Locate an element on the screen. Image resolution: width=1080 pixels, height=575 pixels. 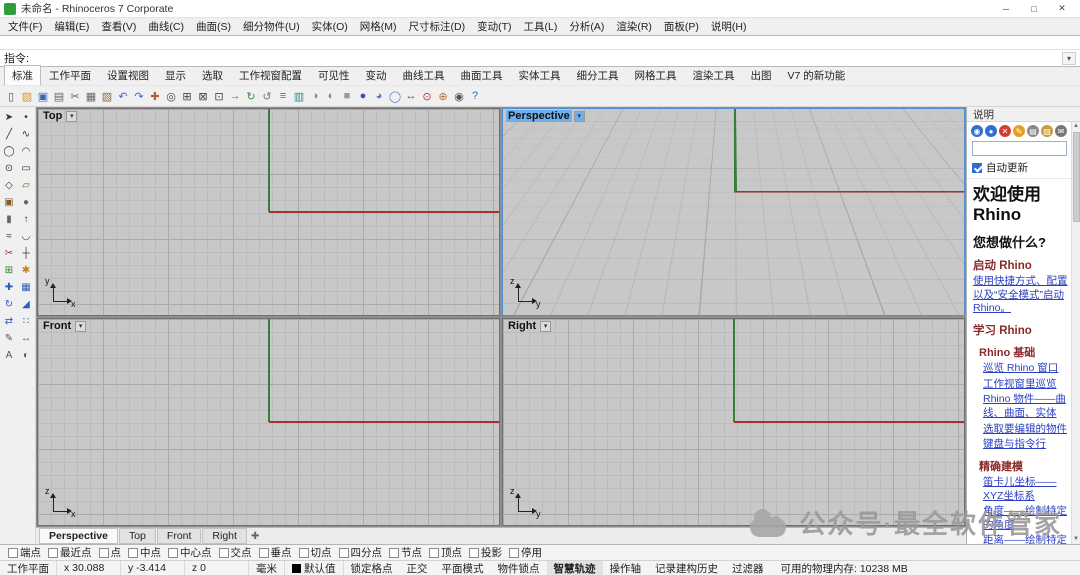
help-link: Rhino 物件——曲线、曲面、实体 is located at coordinates (1025, 406).